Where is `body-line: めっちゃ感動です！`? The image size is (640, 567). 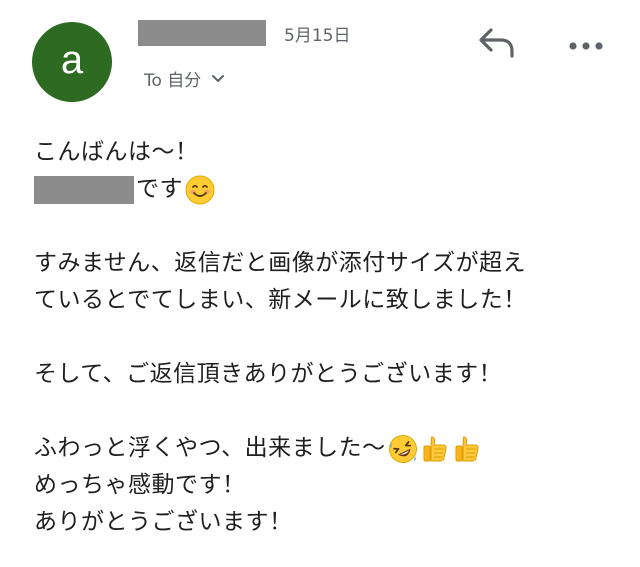
body-line: めっちゃ感動です！ is located at coordinates (329, 485).